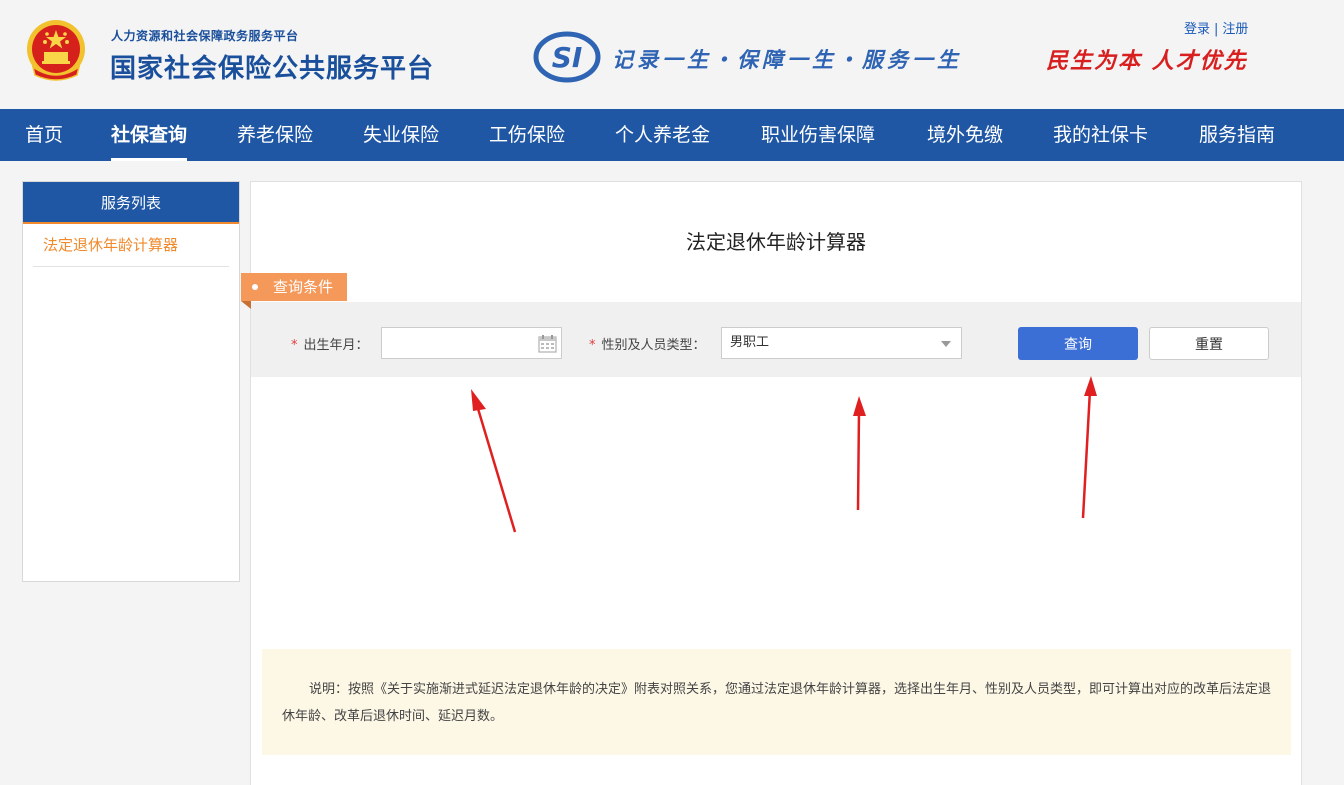 This screenshot has height=785, width=1344. I want to click on auth-links: 登录 | 注册, so click(1216, 27).